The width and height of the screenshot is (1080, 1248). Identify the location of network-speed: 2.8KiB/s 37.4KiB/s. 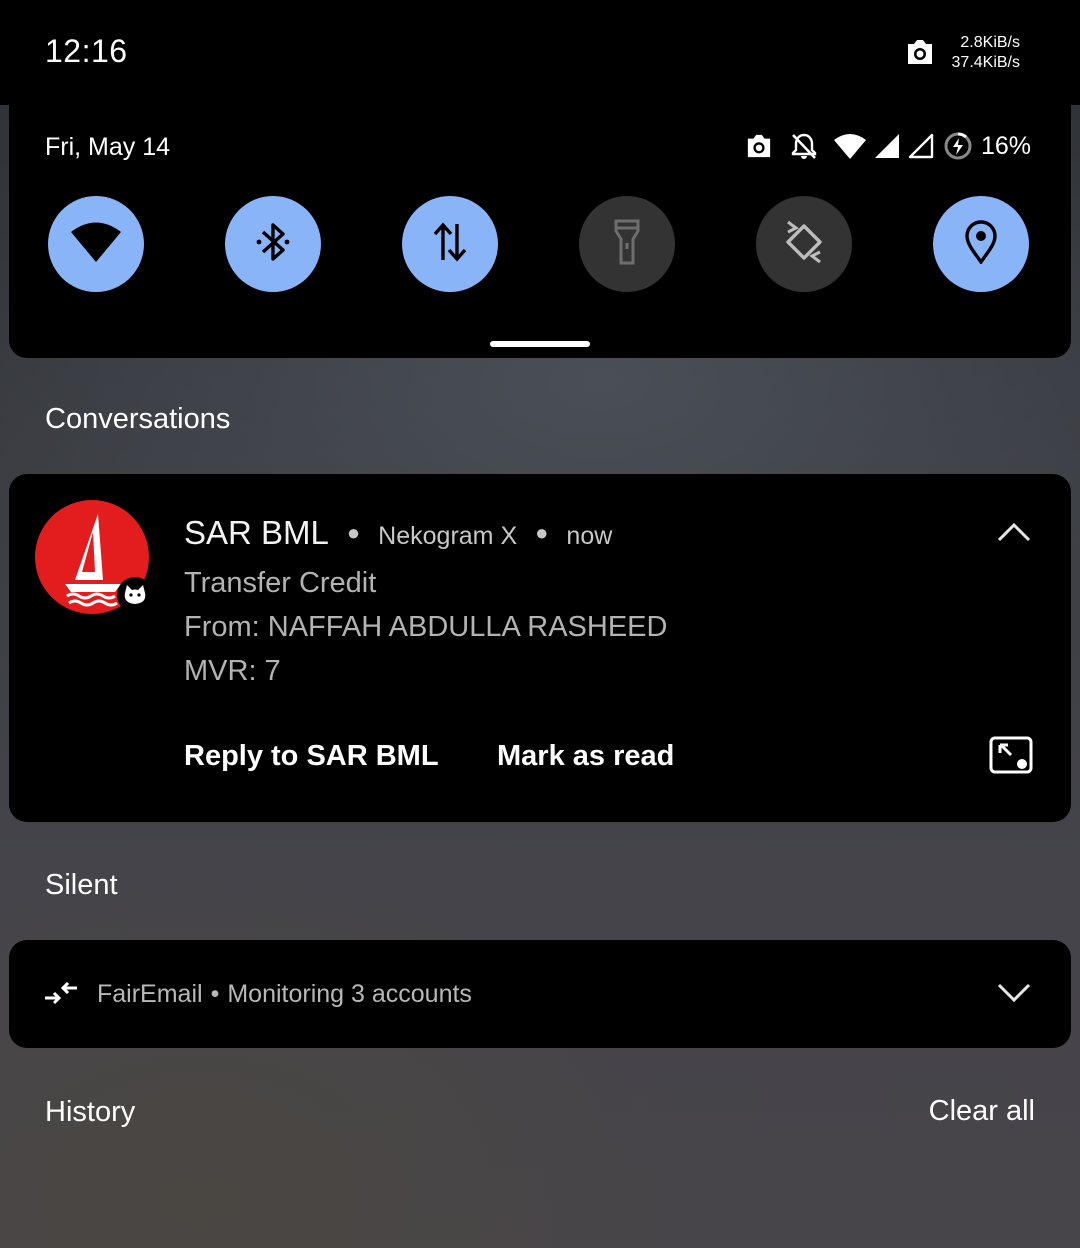
(980, 53).